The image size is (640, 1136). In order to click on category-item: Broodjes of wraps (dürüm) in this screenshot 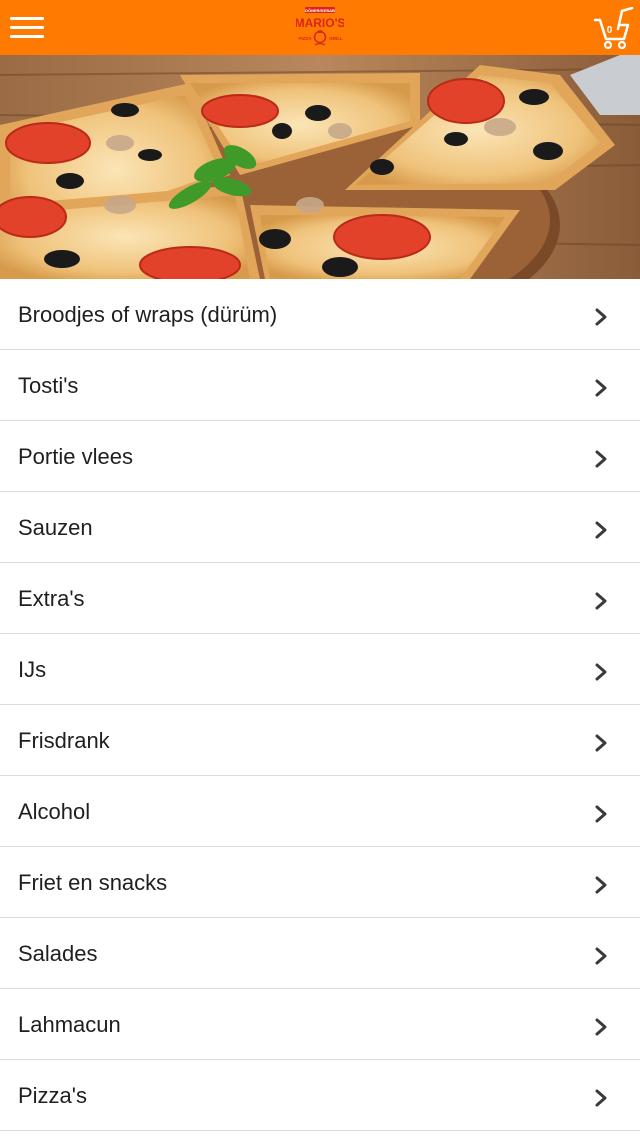, I will do `click(320, 314)`.